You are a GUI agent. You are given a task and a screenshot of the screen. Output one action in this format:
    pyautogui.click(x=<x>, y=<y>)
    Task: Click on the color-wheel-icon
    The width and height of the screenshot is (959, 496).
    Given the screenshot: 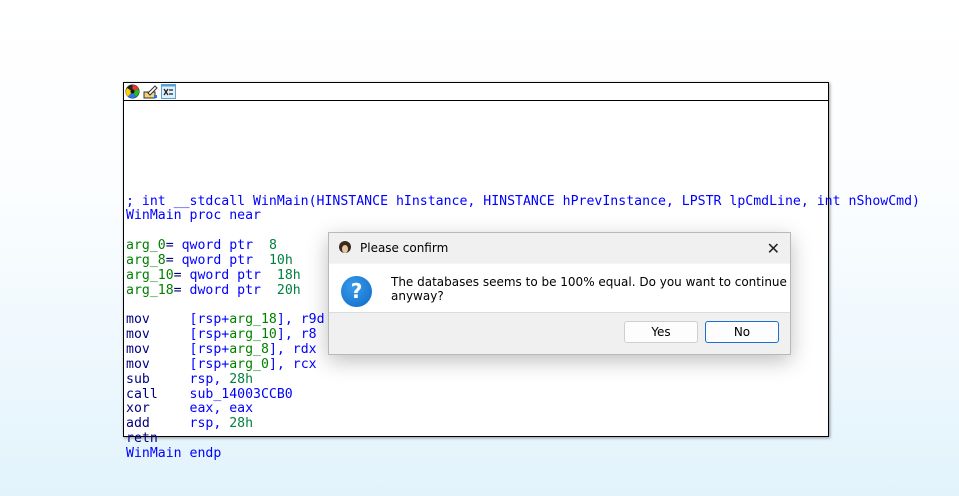 What is the action you would take?
    pyautogui.click(x=132, y=91)
    